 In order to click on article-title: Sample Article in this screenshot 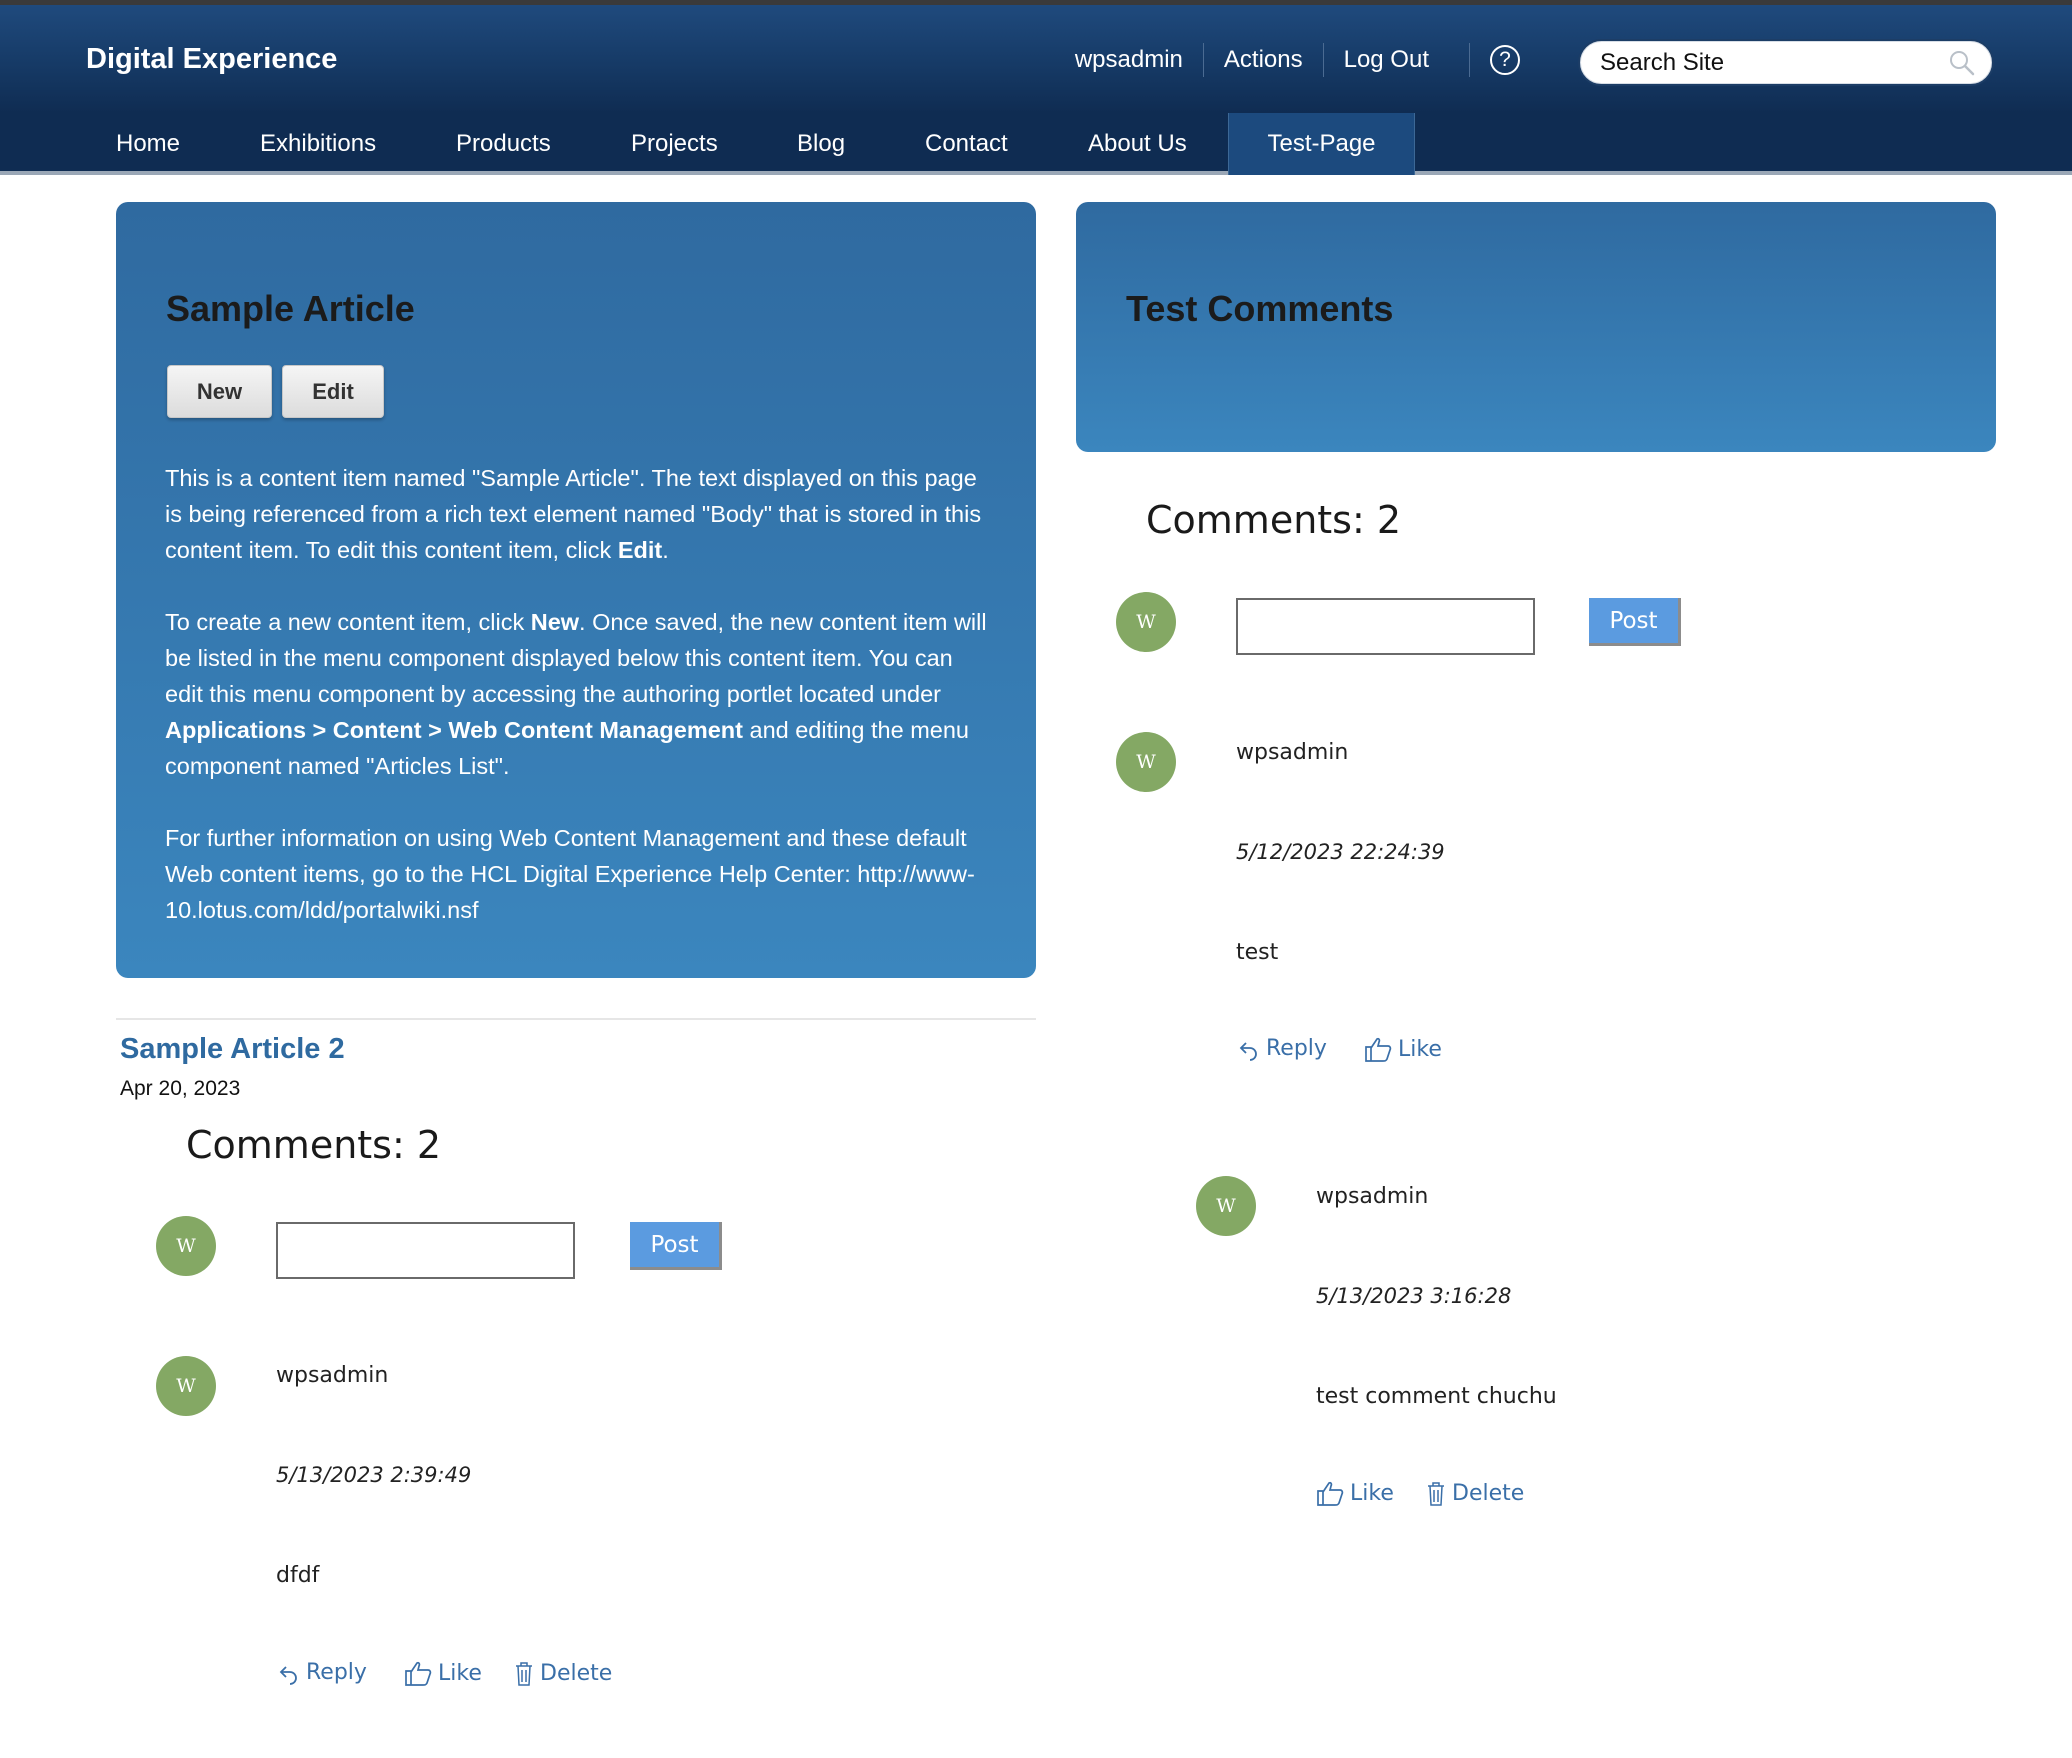, I will do `click(290, 308)`.